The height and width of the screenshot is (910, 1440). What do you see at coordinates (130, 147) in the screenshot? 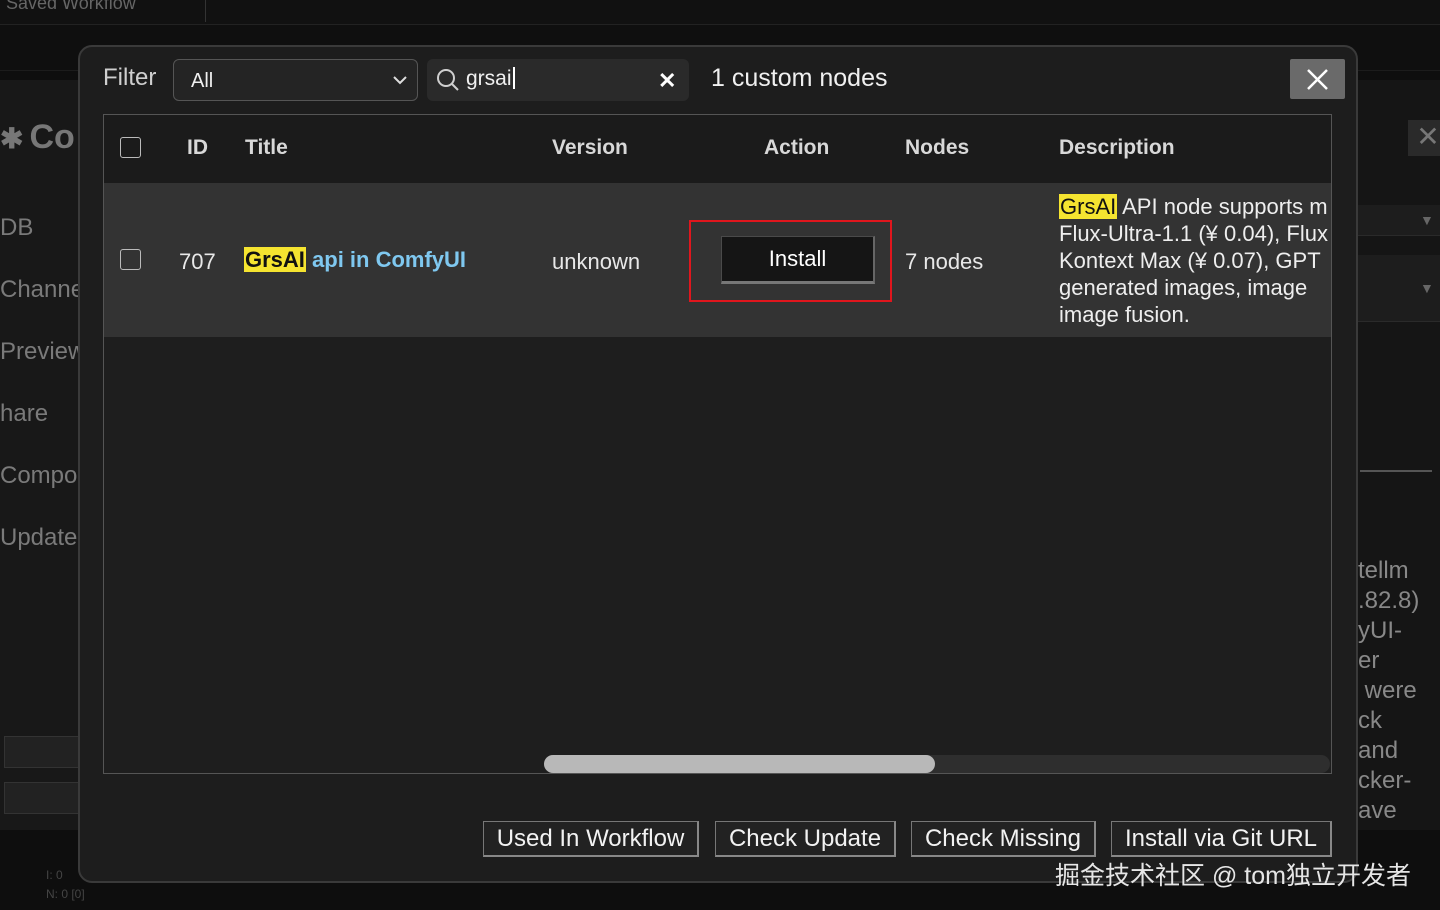
I see `select-all-checkbox` at bounding box center [130, 147].